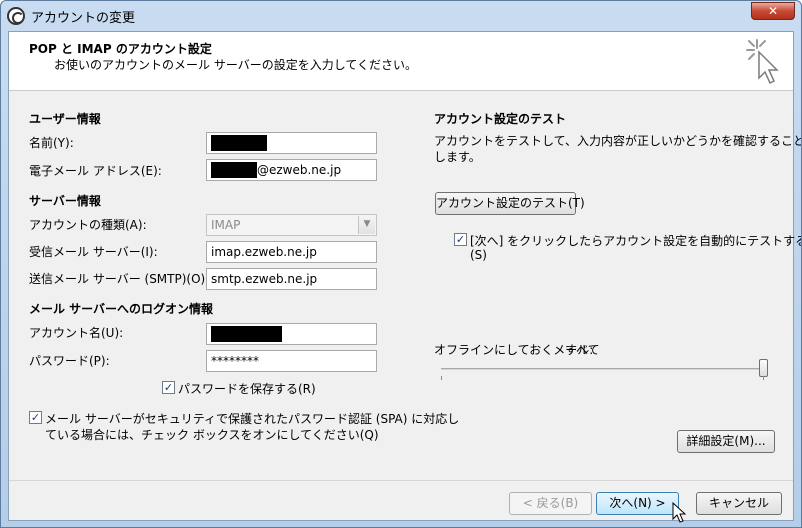  What do you see at coordinates (121, 309) in the screenshot?
I see `logon-info-heading: メール サーバーへのログオン情報` at bounding box center [121, 309].